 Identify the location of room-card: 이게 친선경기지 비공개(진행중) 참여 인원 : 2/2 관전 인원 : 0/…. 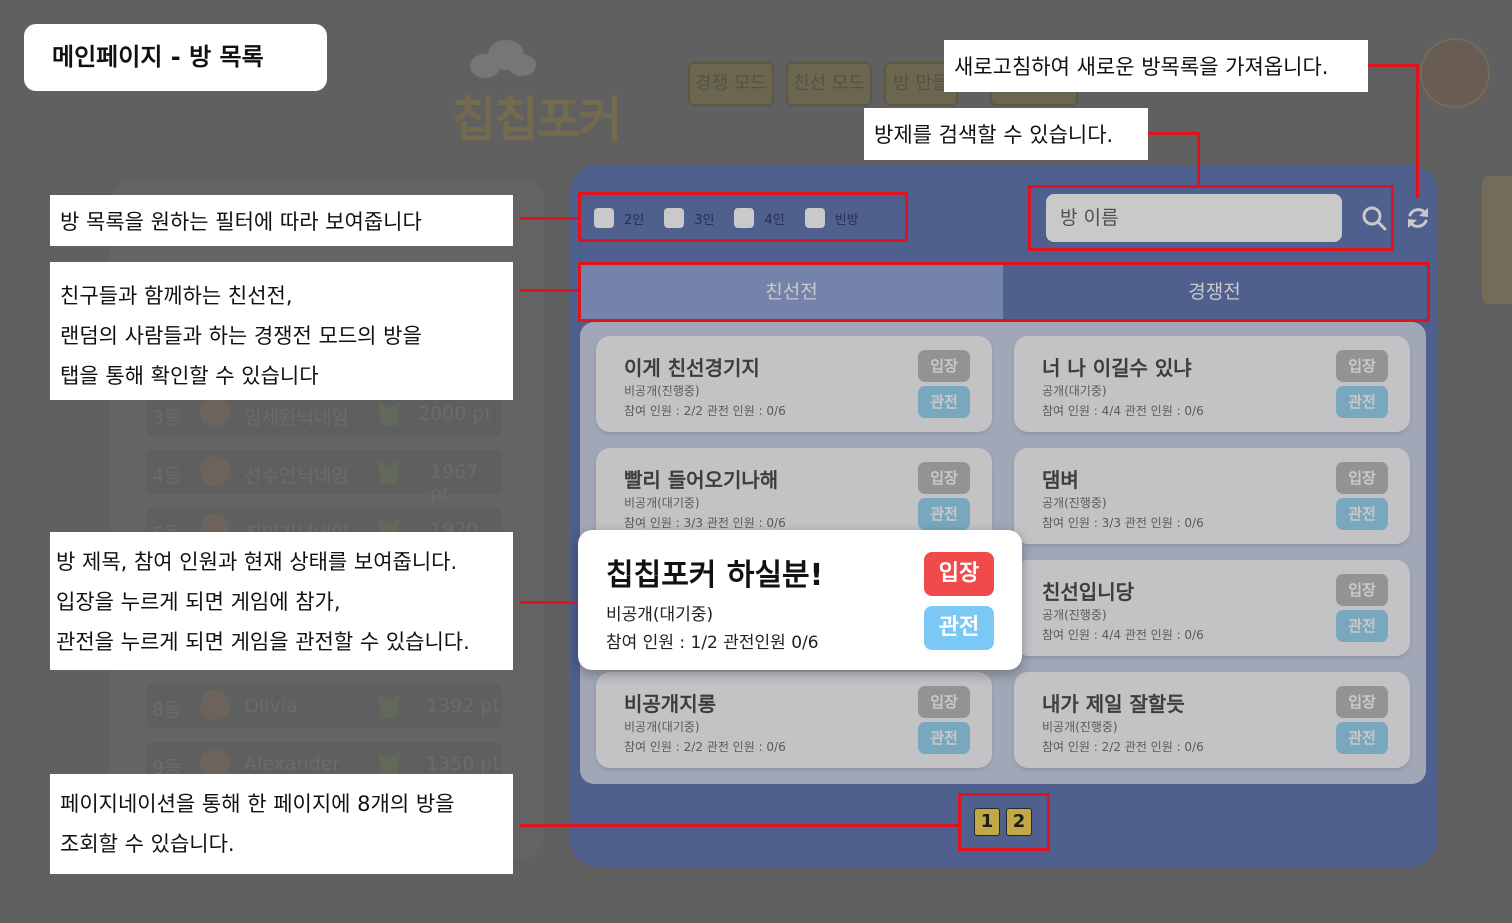
(794, 384).